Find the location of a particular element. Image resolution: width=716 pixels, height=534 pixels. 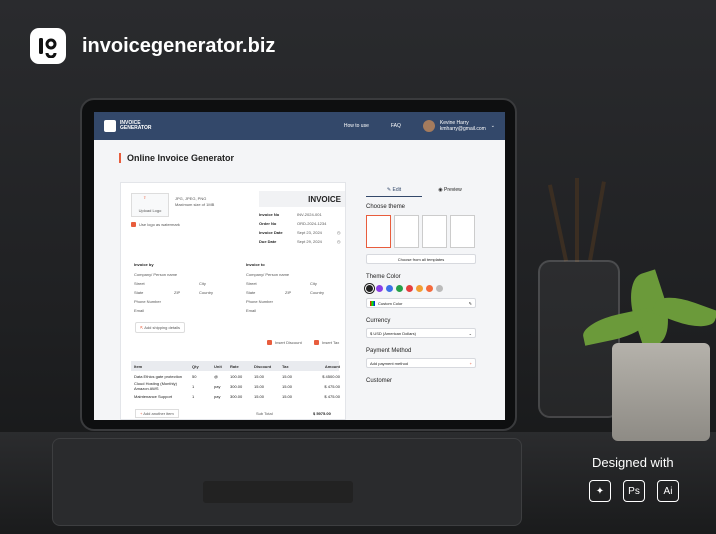

design-tools: ✦ Ps Ai is located at coordinates (634, 491).